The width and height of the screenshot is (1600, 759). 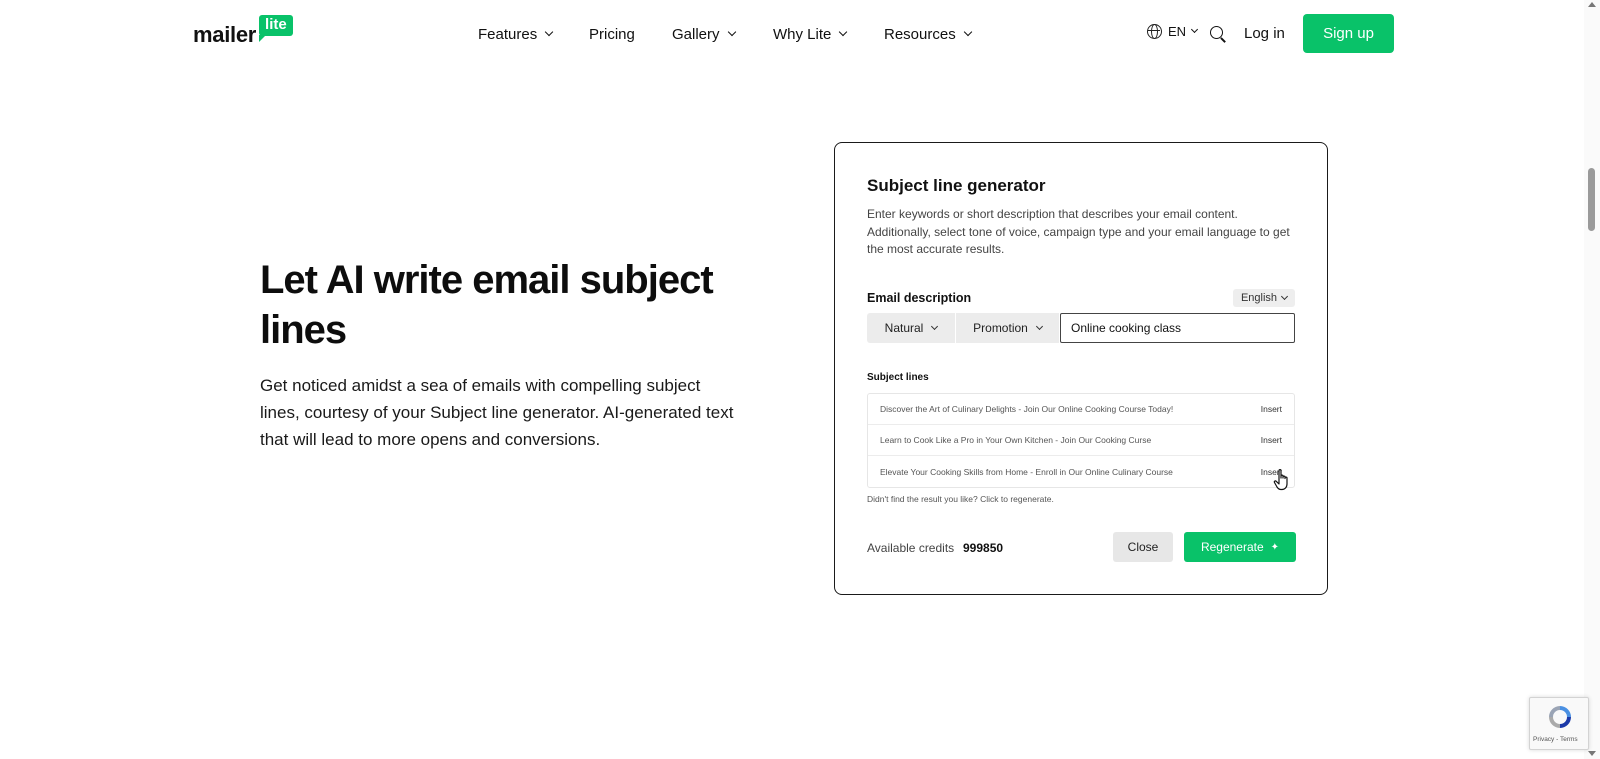 What do you see at coordinates (898, 377) in the screenshot?
I see `subject-lines-label: Subject lines` at bounding box center [898, 377].